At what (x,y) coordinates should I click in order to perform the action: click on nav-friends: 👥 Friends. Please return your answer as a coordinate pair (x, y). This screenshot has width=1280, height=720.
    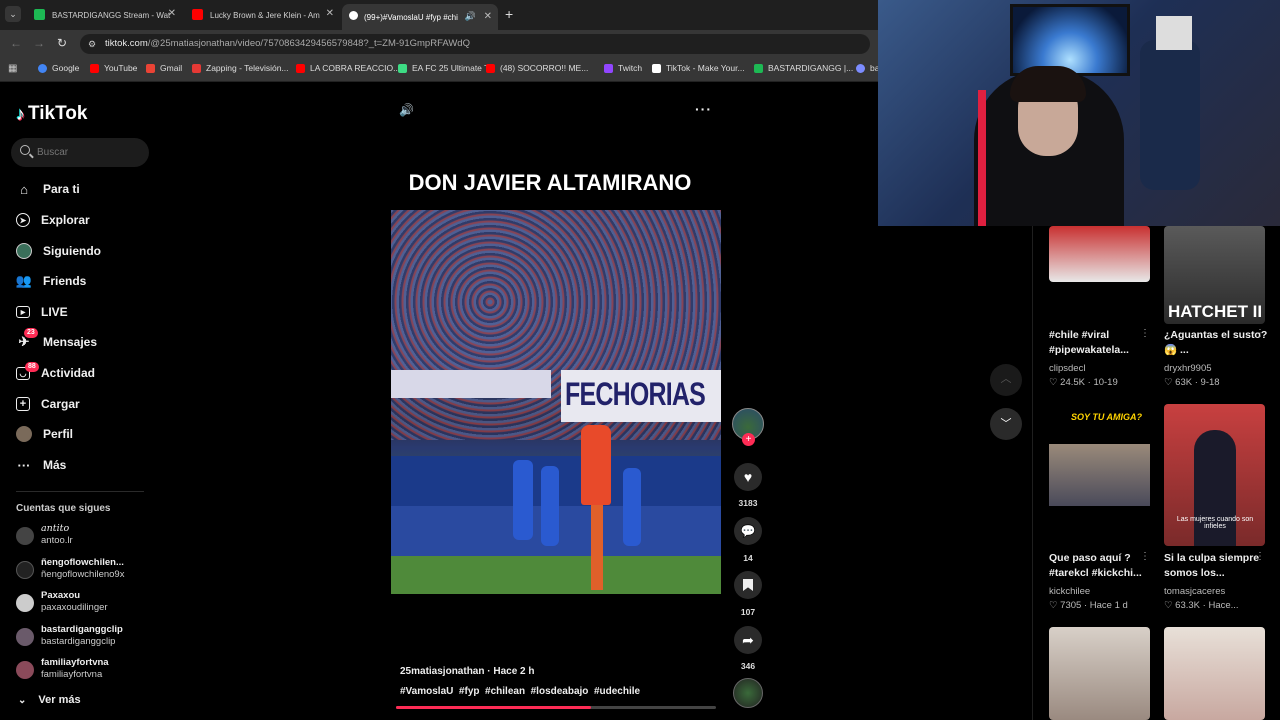
    Looking at the image, I should click on (51, 281).